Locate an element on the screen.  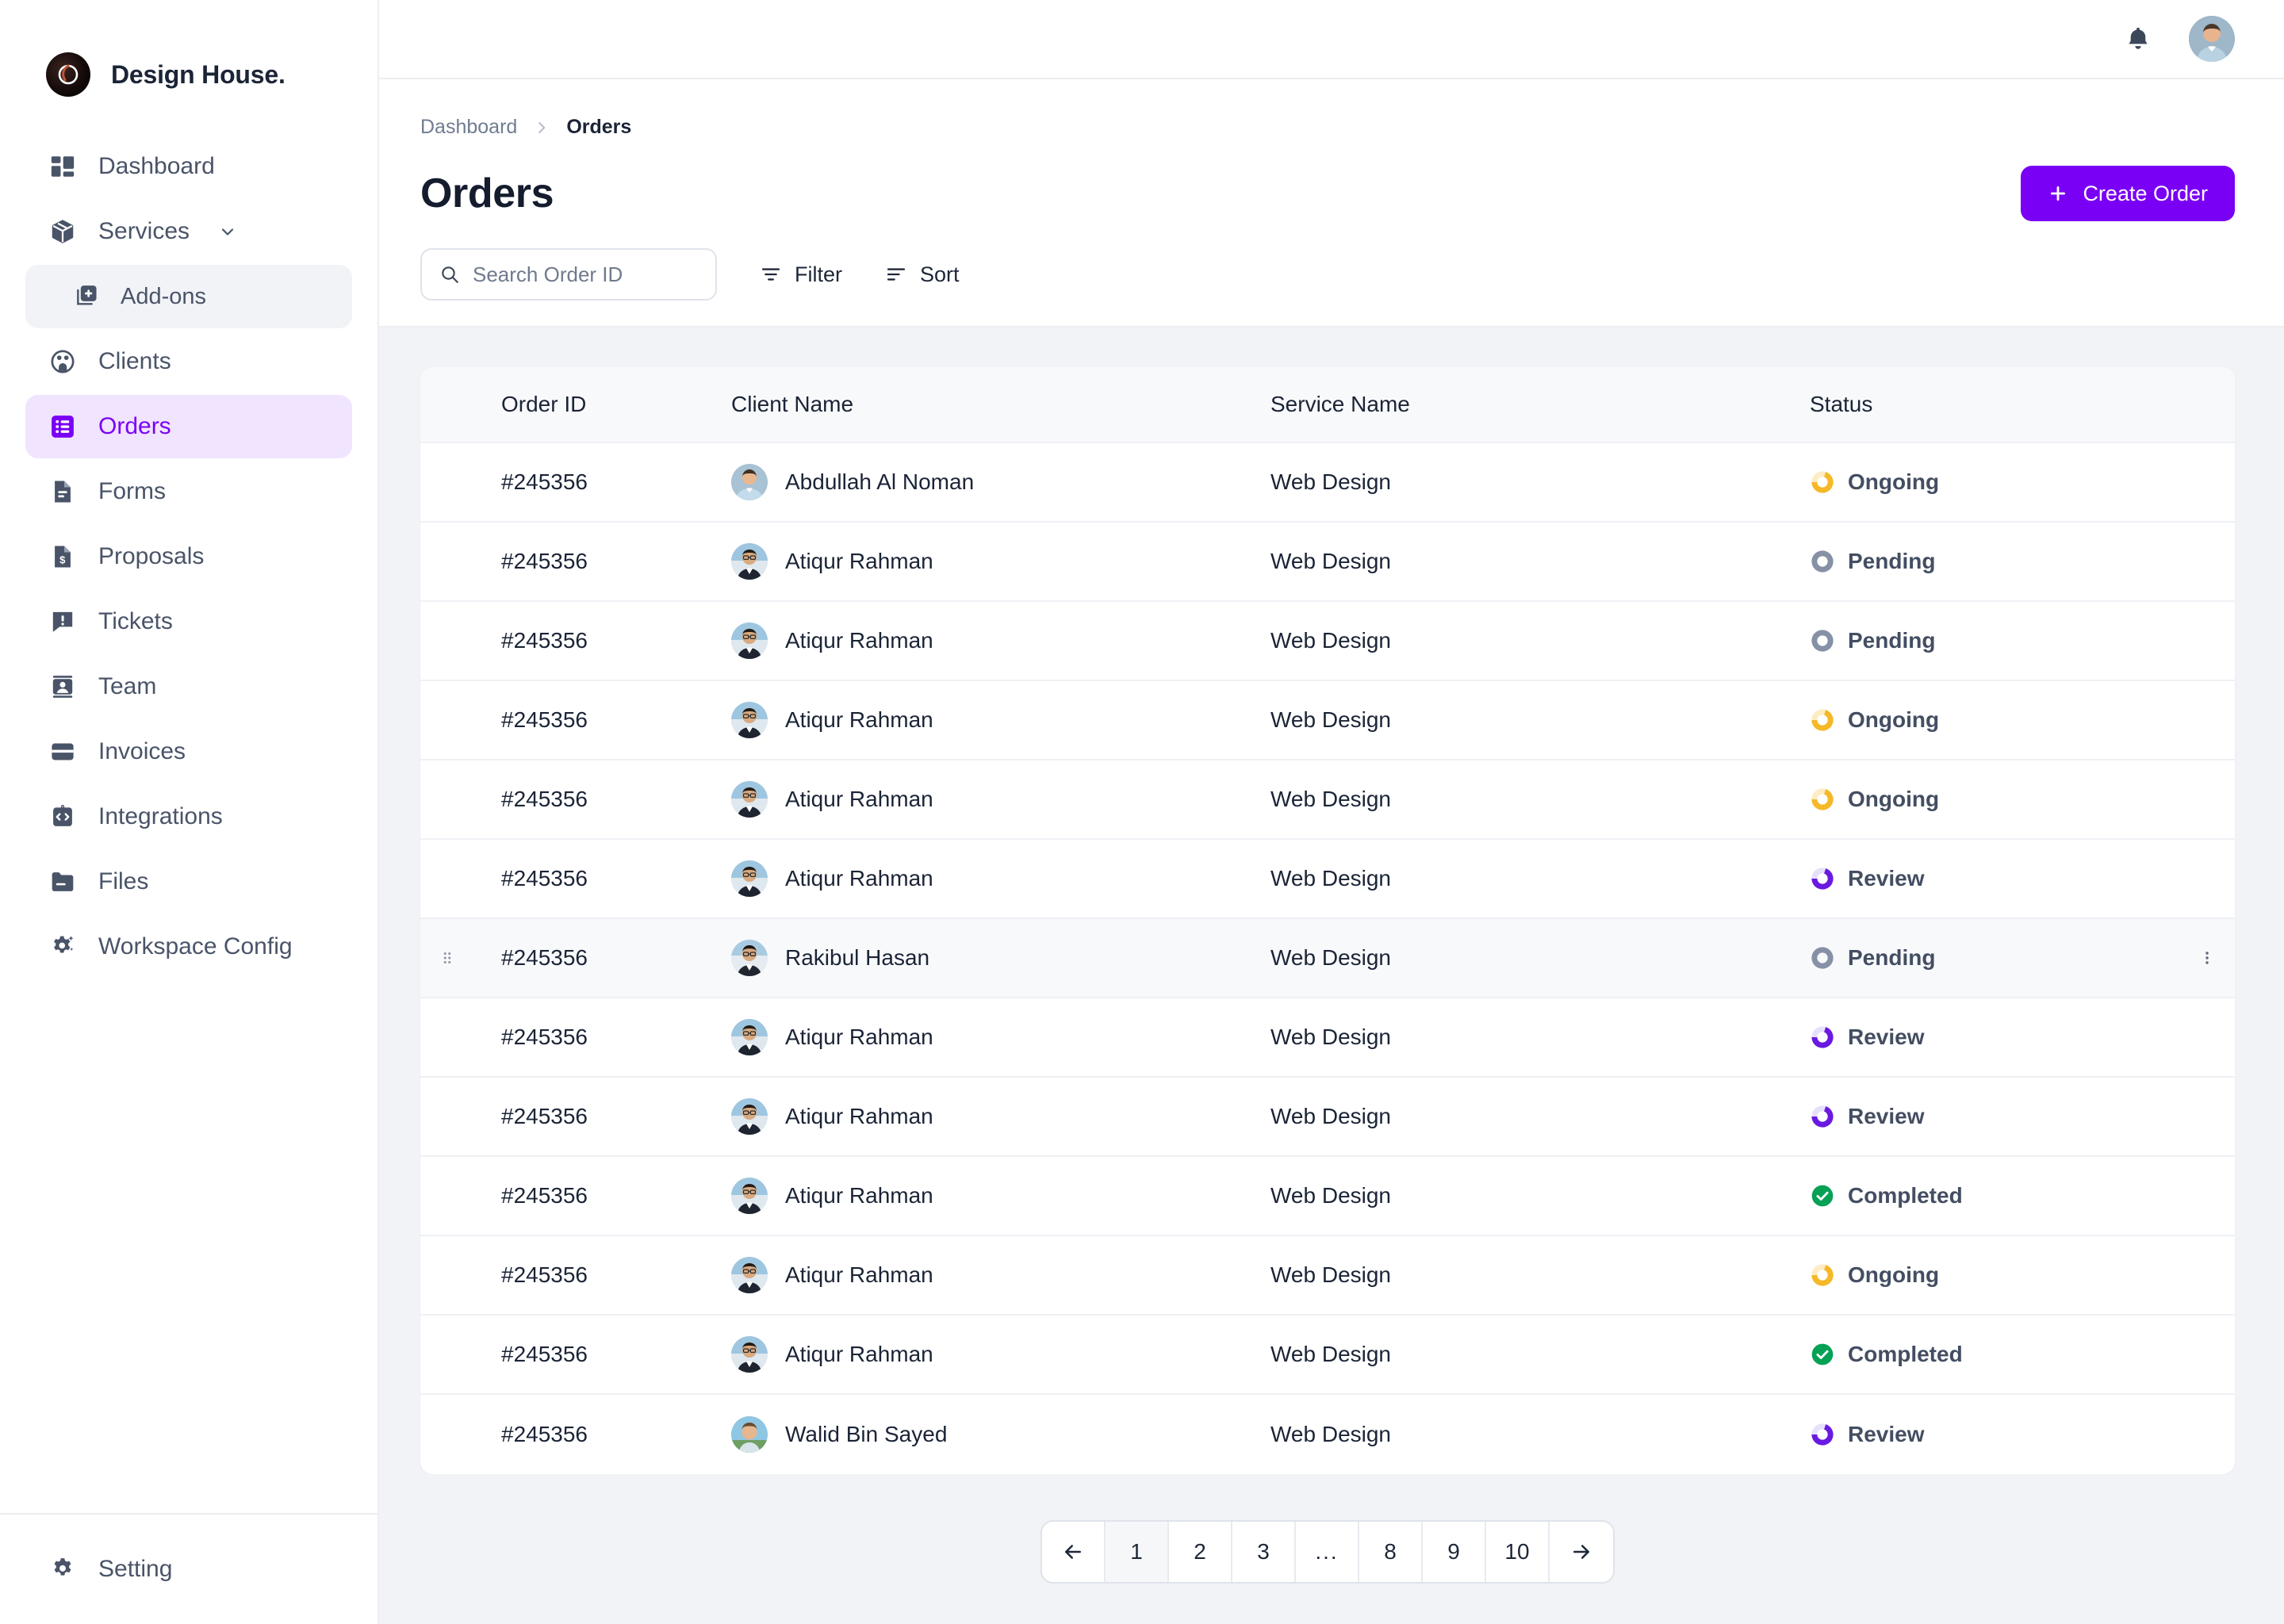
status-badge: Ongoing is located at coordinates (1994, 799).